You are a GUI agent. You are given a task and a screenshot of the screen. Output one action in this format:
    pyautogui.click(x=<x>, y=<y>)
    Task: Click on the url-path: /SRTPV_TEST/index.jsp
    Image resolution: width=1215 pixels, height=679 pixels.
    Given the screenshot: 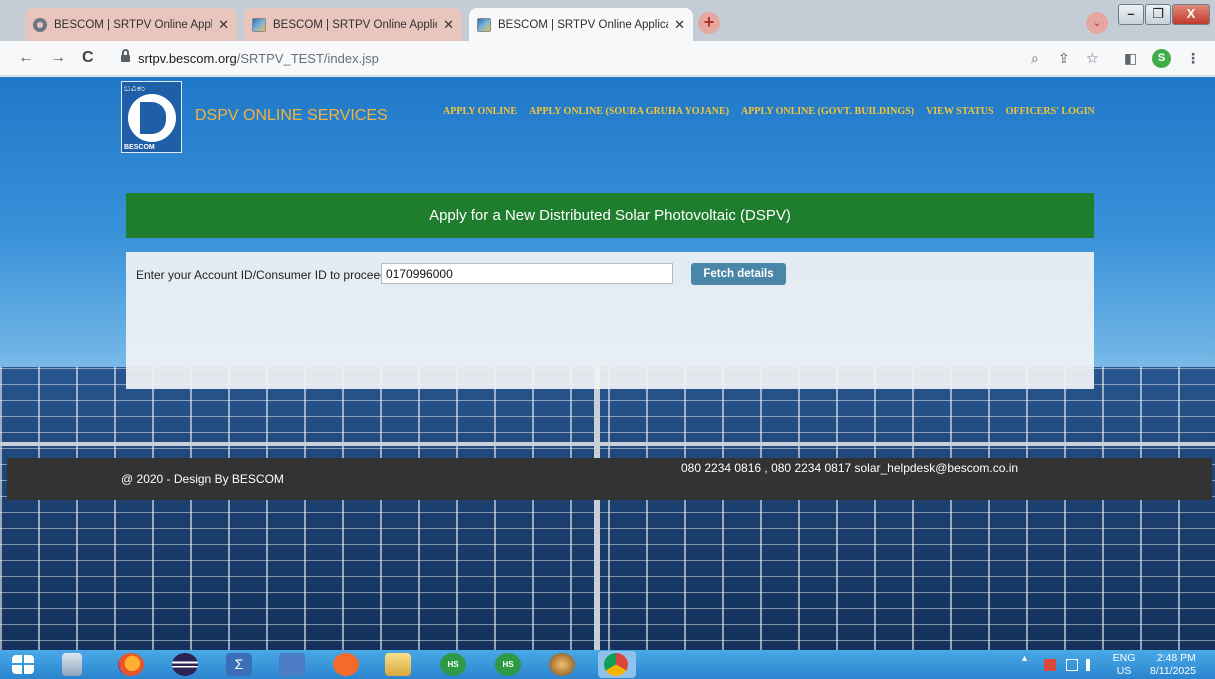 What is the action you would take?
    pyautogui.click(x=307, y=58)
    